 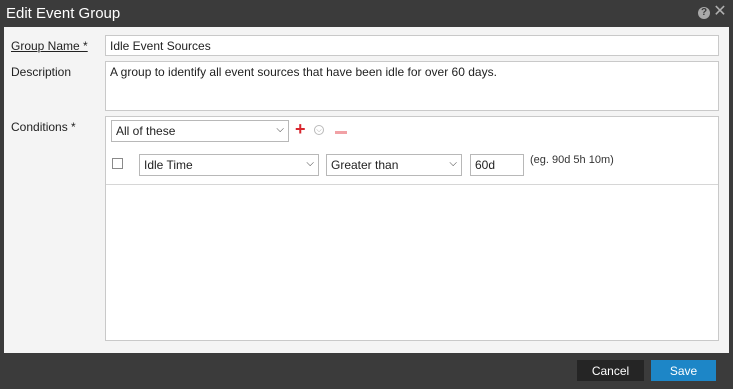 What do you see at coordinates (366, 13) in the screenshot?
I see `dialog-titlebar: Edit Event Group ? ✕` at bounding box center [366, 13].